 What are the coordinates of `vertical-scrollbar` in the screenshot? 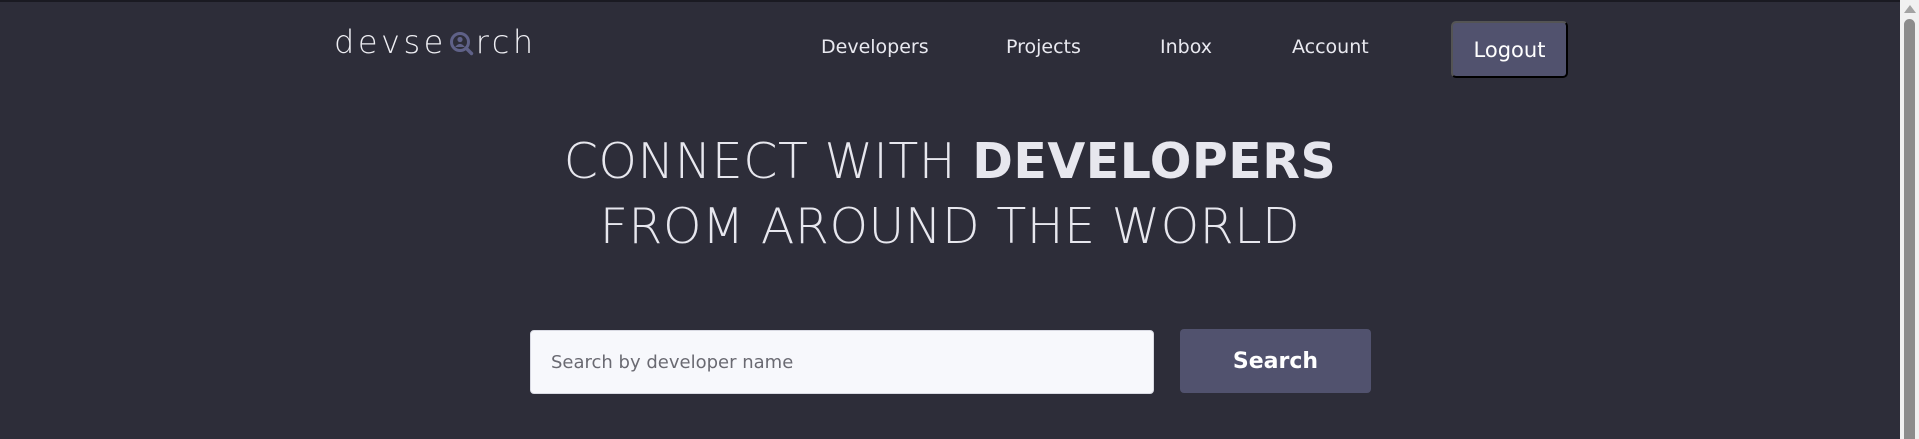 It's located at (1909, 219).